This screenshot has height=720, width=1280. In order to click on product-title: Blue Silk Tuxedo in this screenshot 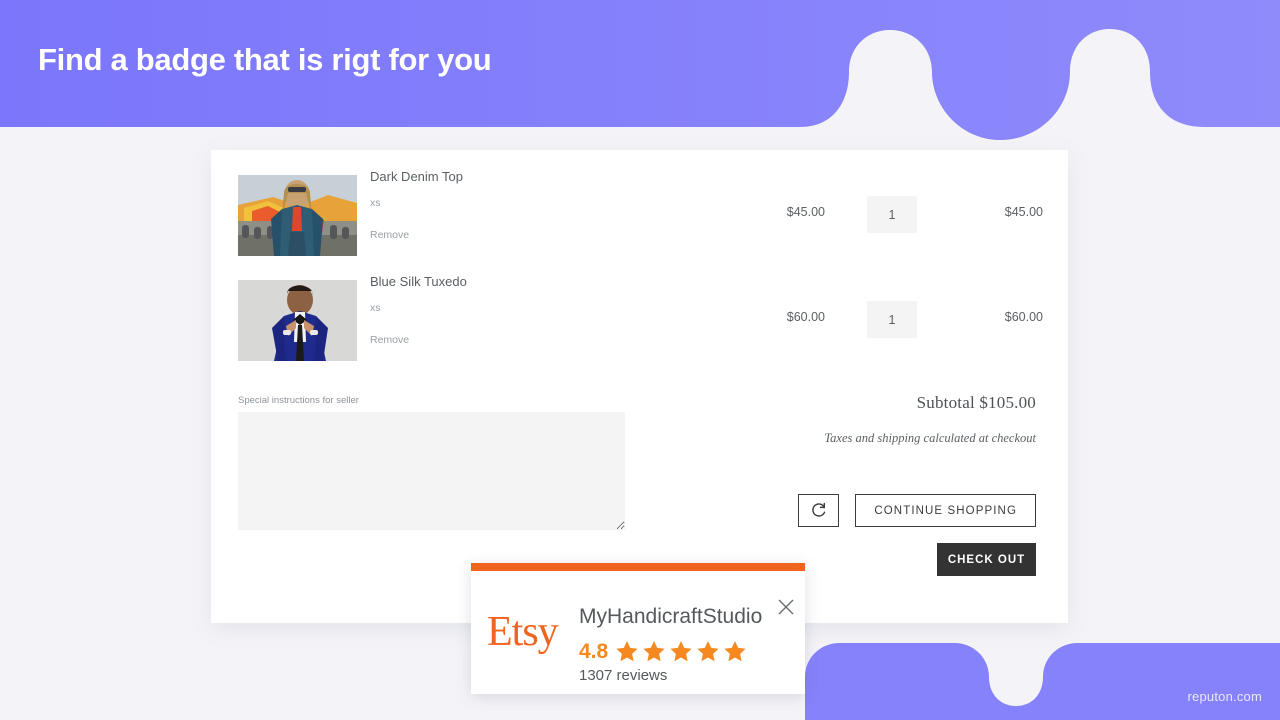, I will do `click(418, 281)`.